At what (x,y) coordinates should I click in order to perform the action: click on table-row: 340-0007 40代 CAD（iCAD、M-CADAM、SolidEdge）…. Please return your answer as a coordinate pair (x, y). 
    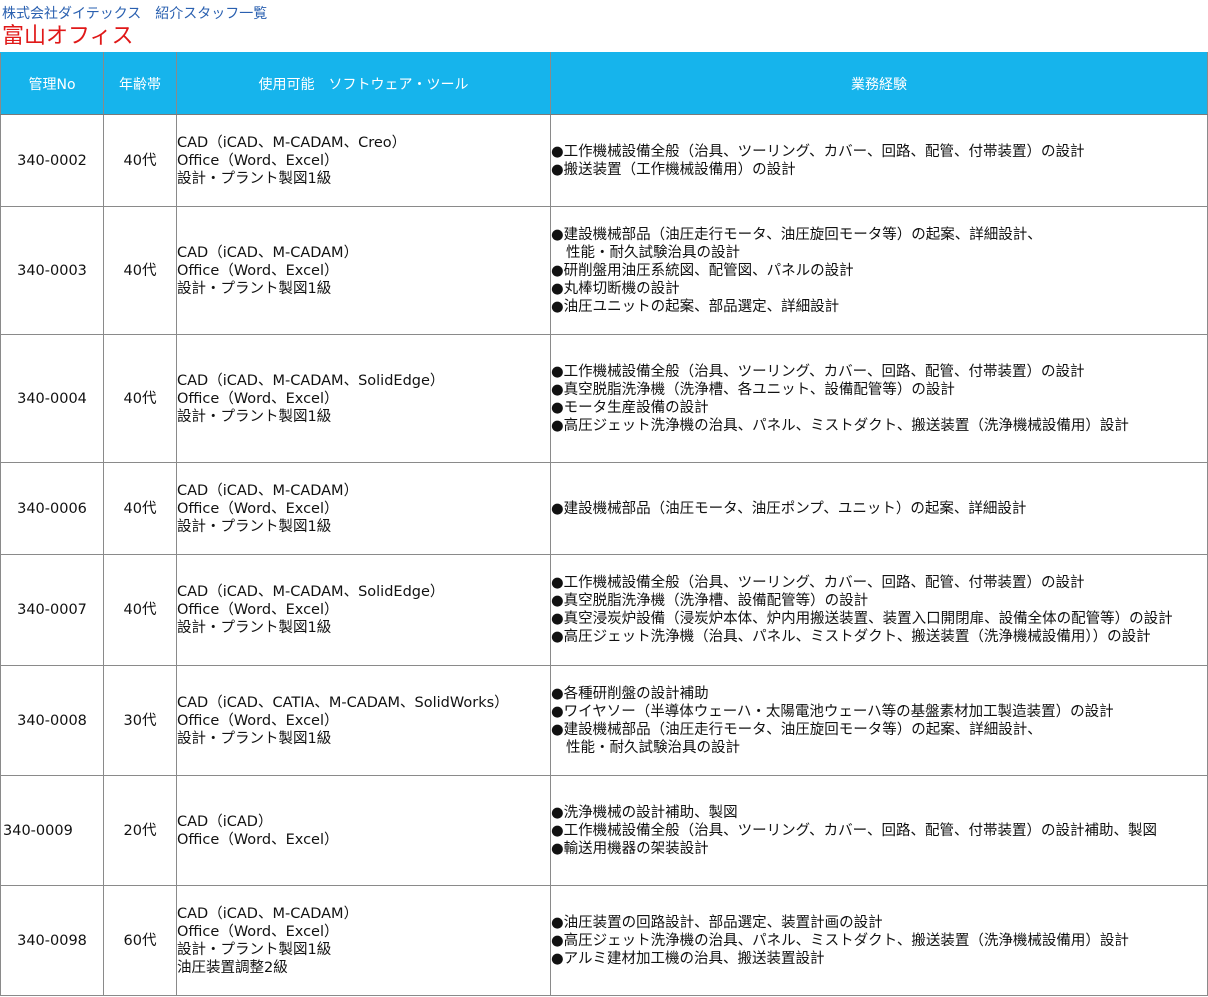
    Looking at the image, I should click on (604, 610).